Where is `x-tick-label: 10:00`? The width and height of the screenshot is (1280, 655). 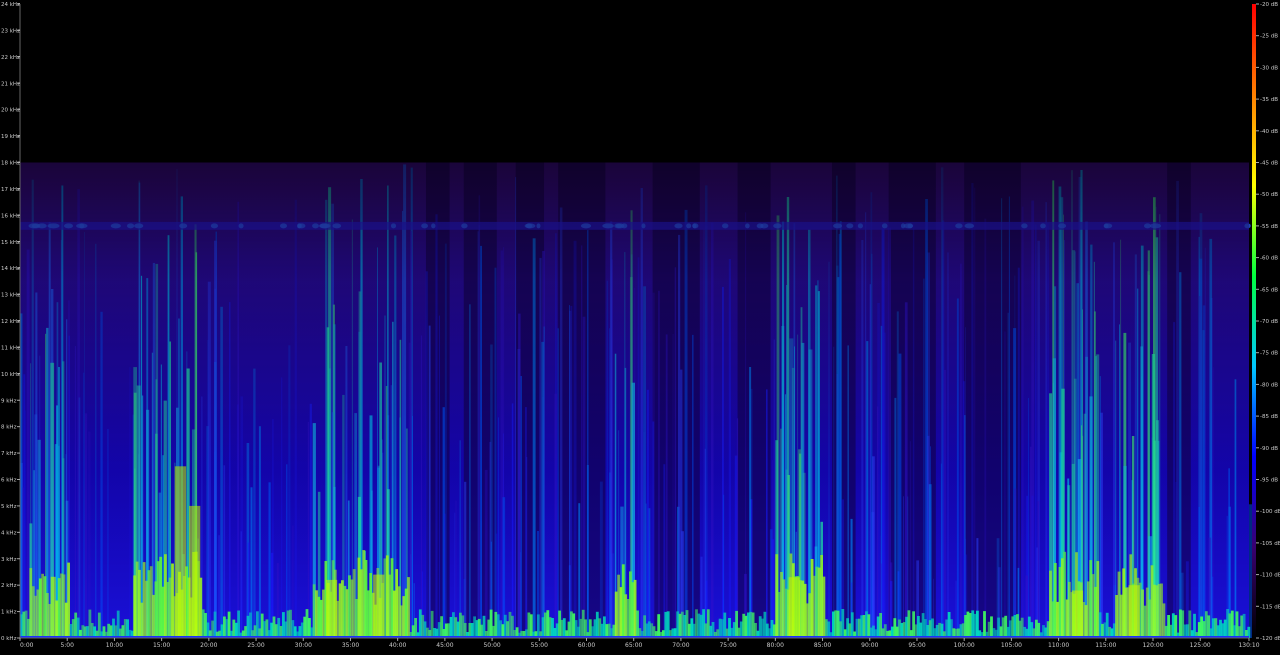 x-tick-label: 10:00 is located at coordinates (114, 645).